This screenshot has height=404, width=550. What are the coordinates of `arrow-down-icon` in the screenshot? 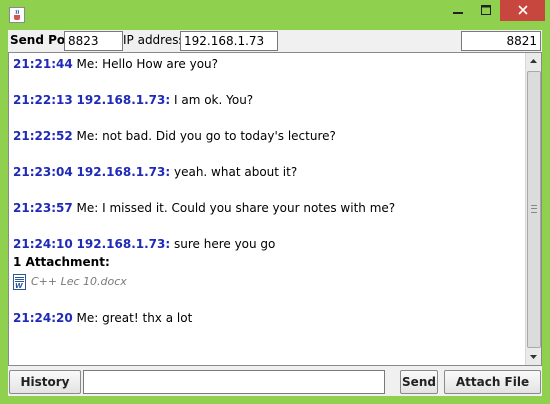 It's located at (533, 357).